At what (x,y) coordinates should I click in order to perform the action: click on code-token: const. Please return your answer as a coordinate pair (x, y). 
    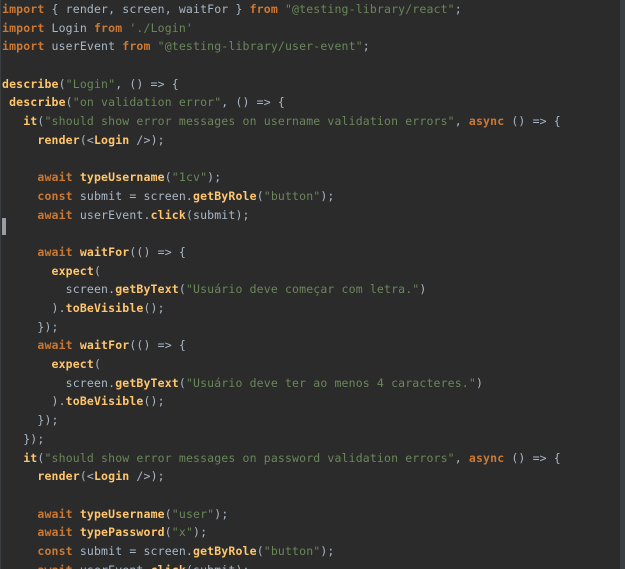
    Looking at the image, I should click on (55, 550).